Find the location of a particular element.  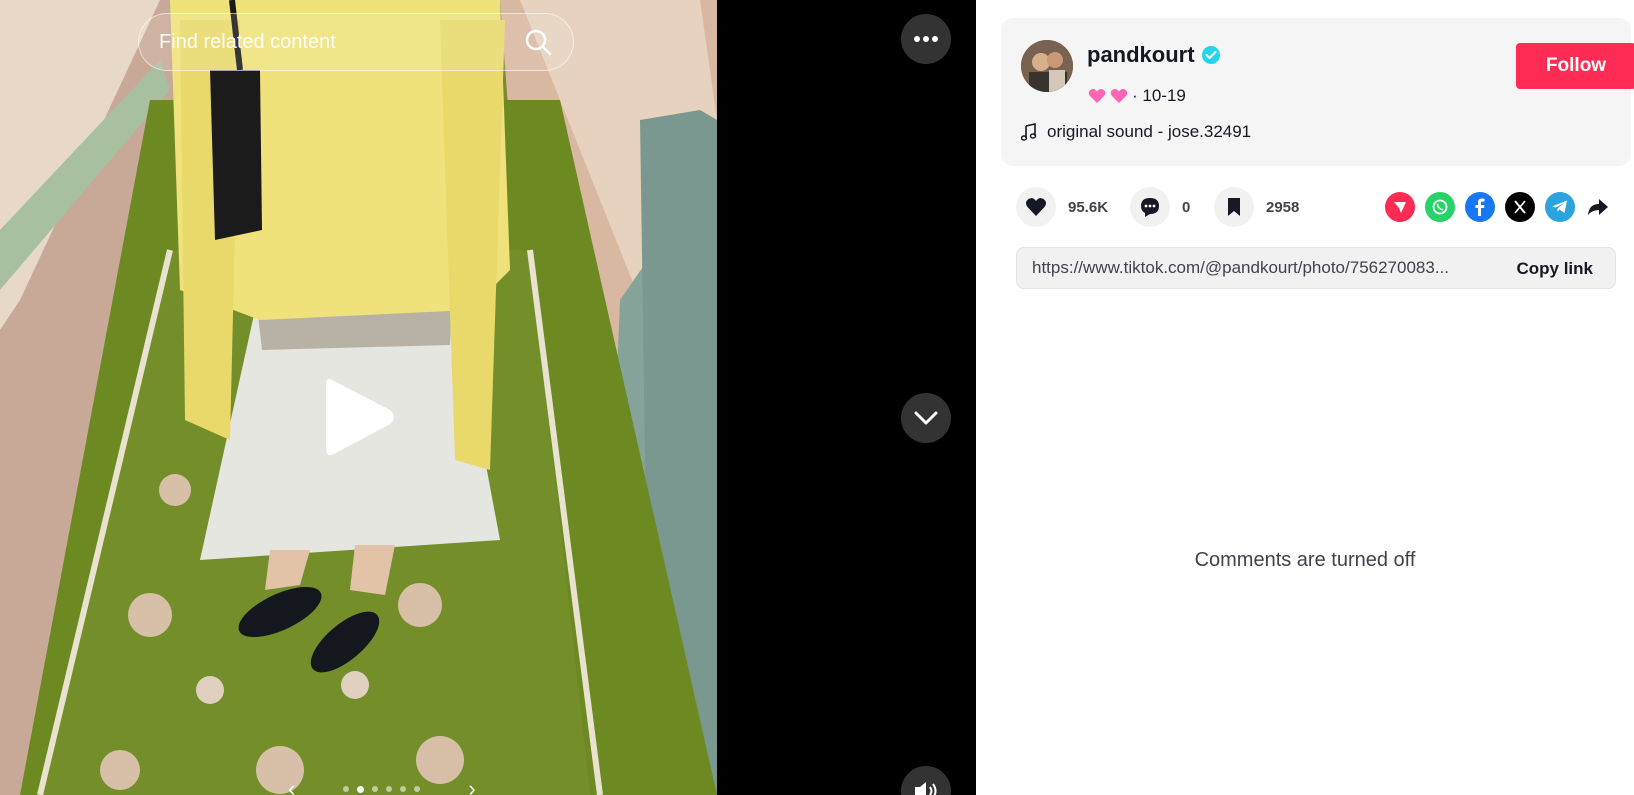

chevron-down-icon is located at coordinates (926, 418).